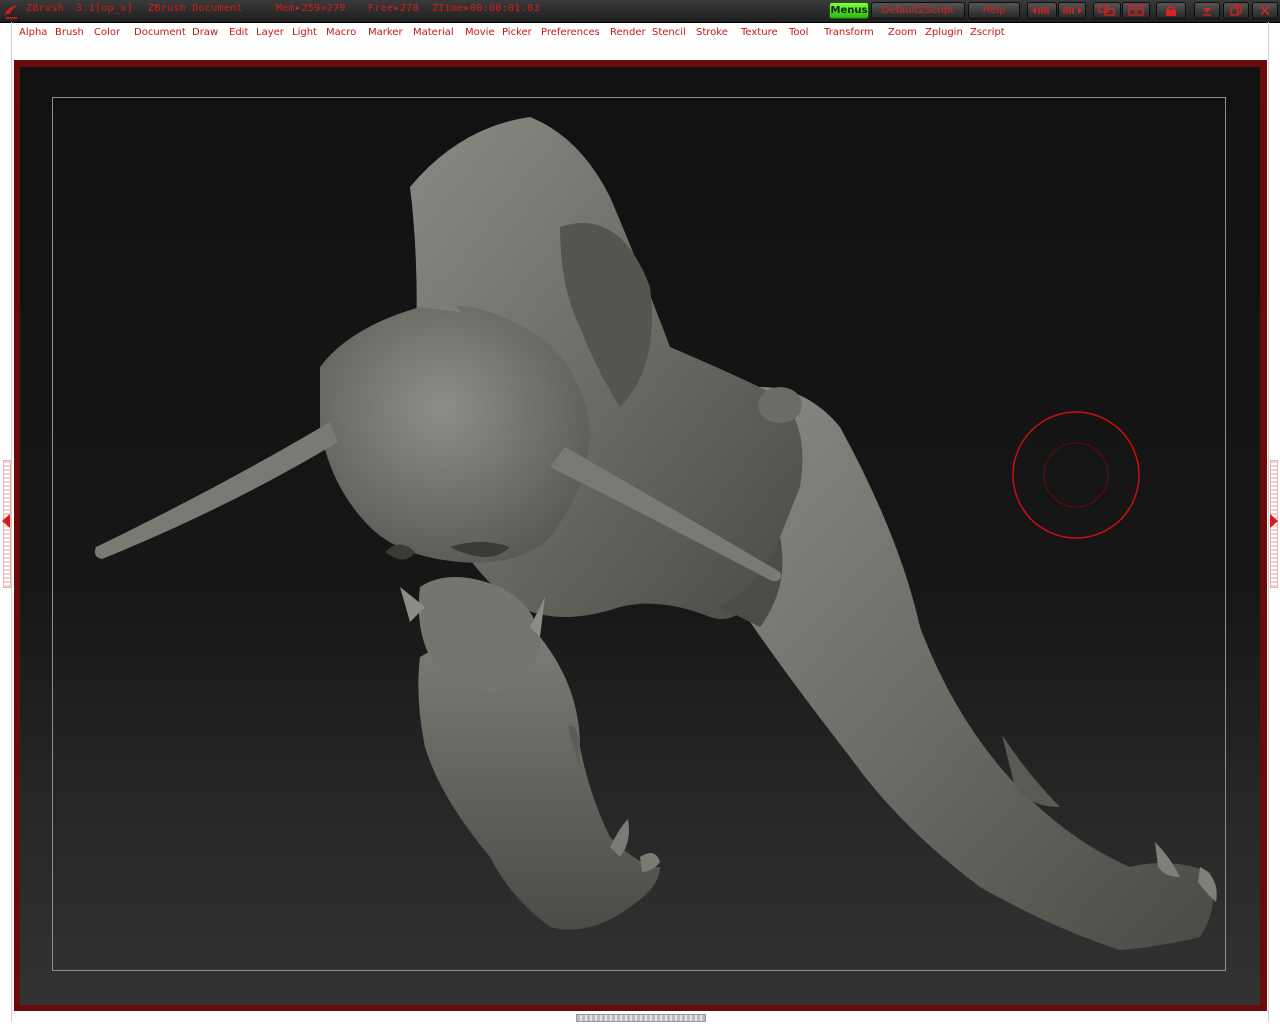 The width and height of the screenshot is (1280, 1024). What do you see at coordinates (987, 32) in the screenshot?
I see `menu-zscript: Zscript` at bounding box center [987, 32].